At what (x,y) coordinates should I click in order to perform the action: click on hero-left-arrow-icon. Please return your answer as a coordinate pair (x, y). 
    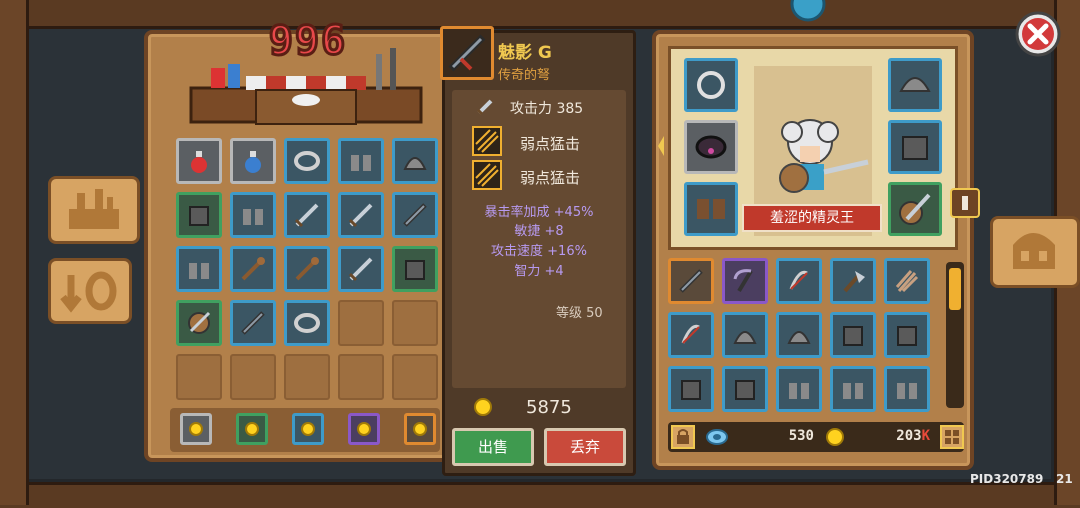
    Looking at the image, I should click on (661, 146).